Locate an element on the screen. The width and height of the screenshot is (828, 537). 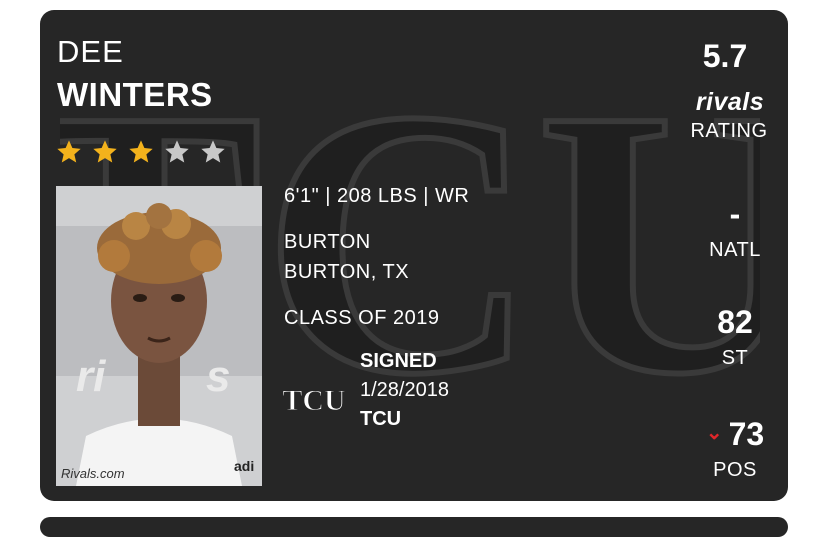
state-rank-label: ST is located at coordinates (735, 358).